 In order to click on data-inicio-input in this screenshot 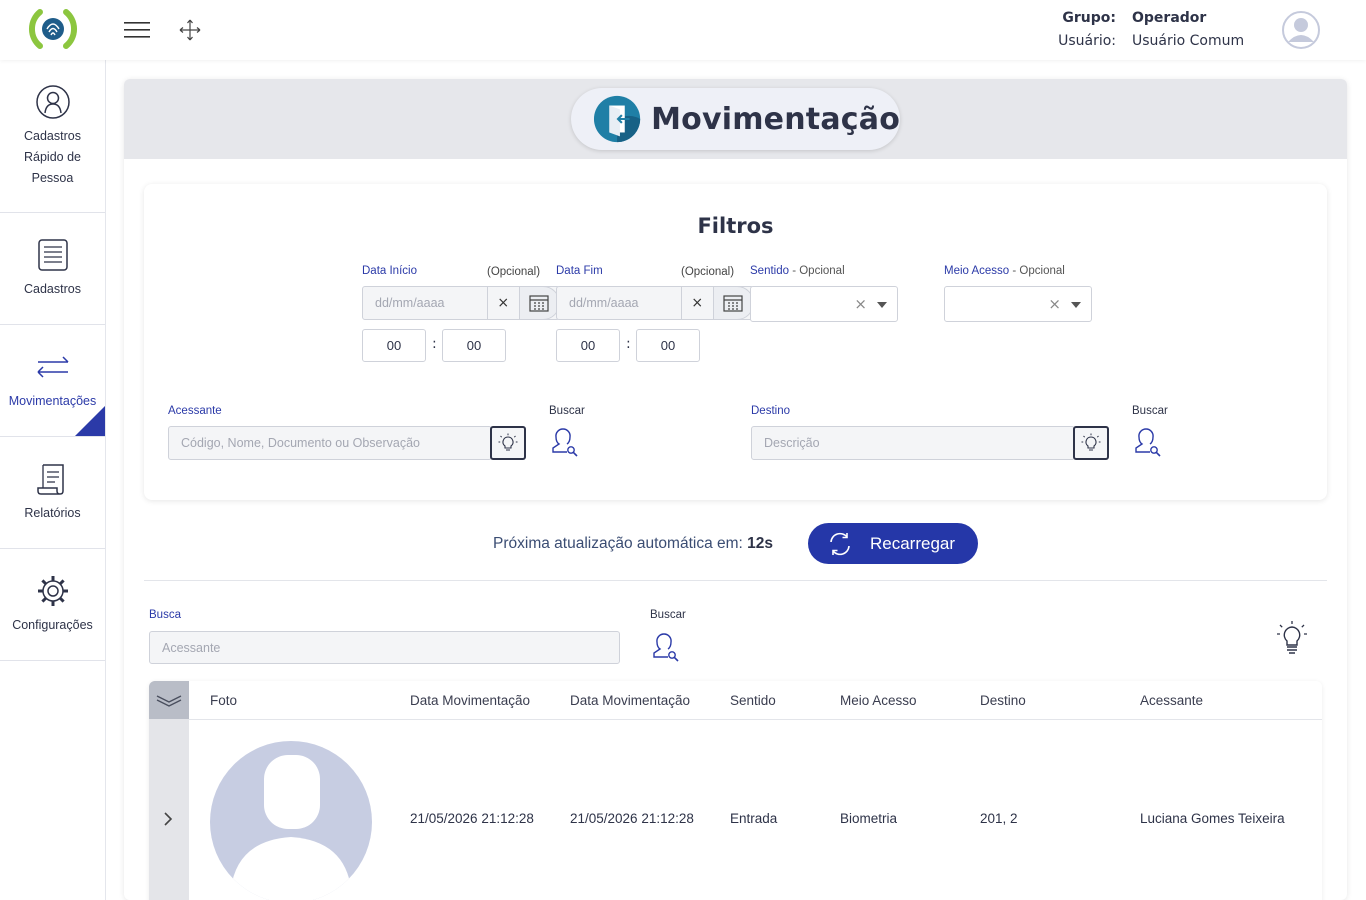, I will do `click(425, 303)`.